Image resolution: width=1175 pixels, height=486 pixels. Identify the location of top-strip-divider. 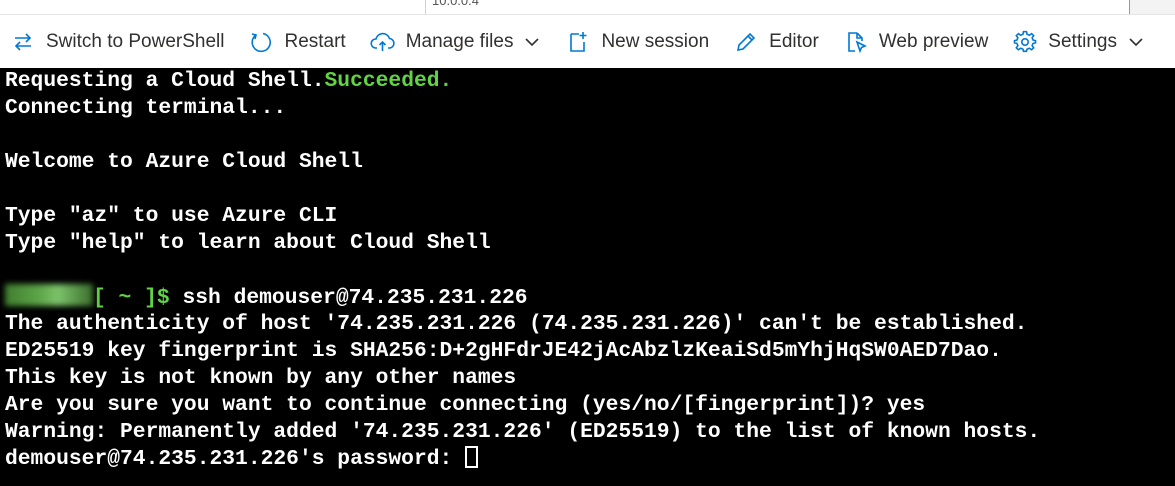
(425, 7).